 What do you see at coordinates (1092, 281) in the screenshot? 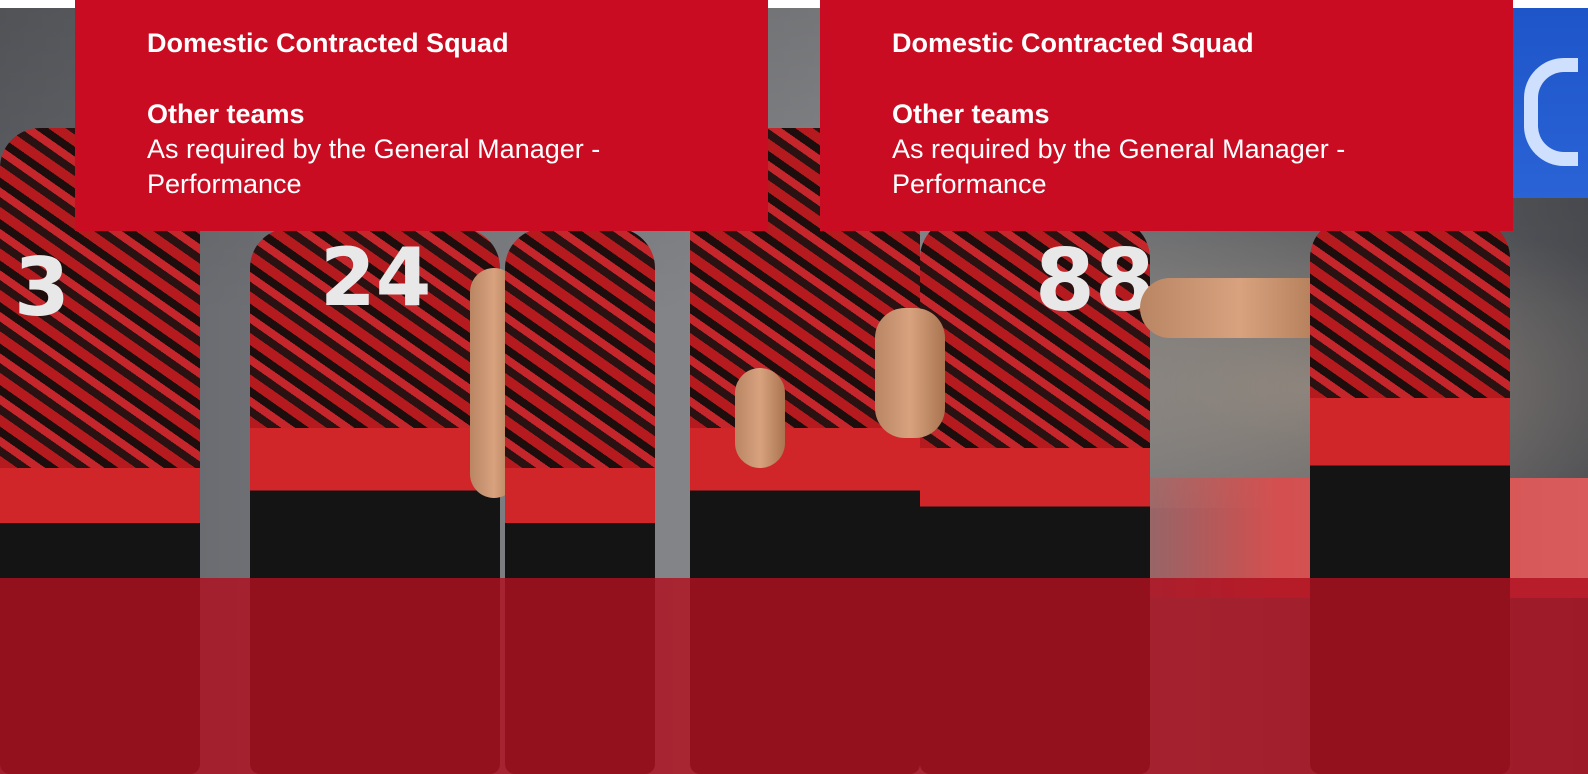
I see `jersey-number: 88` at bounding box center [1092, 281].